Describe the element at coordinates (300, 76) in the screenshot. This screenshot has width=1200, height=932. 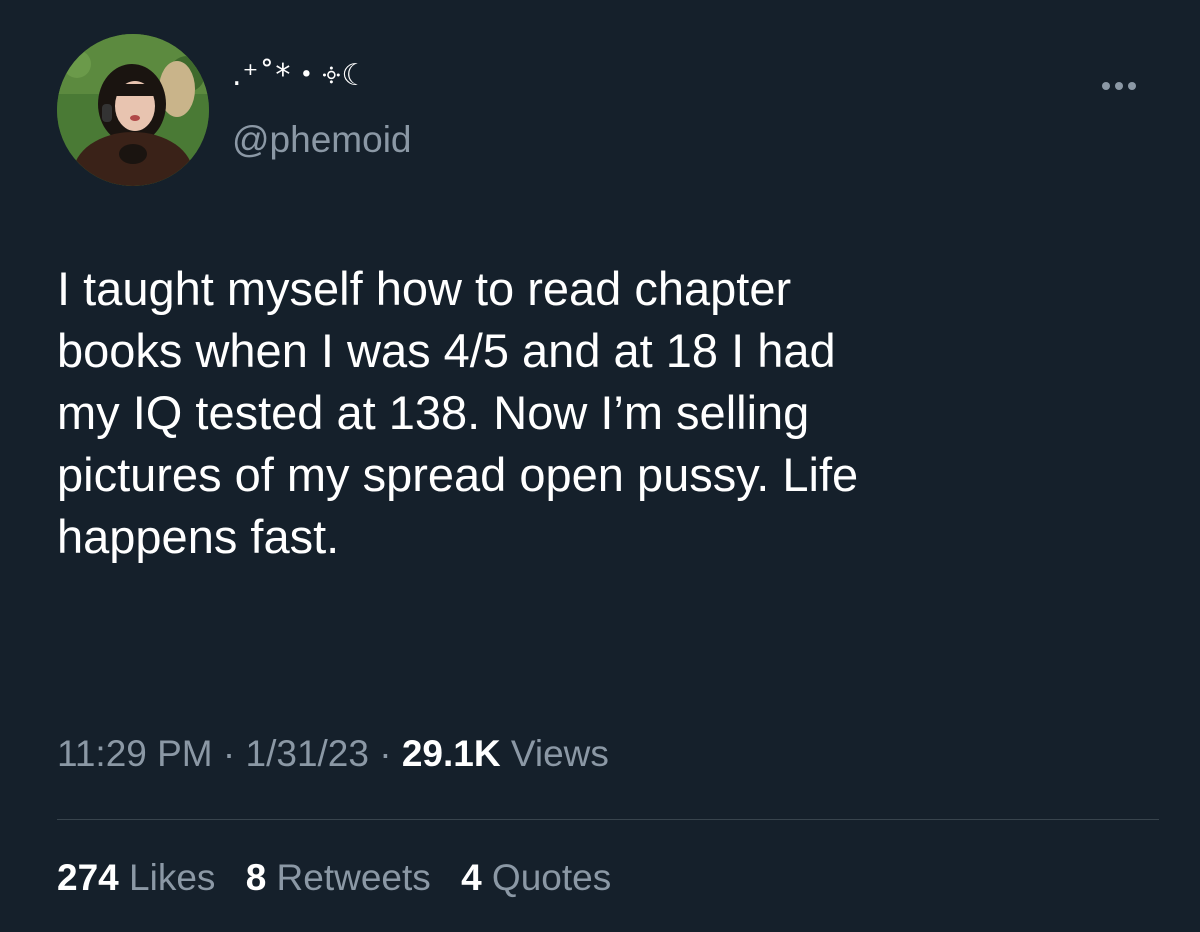
I see `display-name: .⁺˚*・༓☾` at that location.